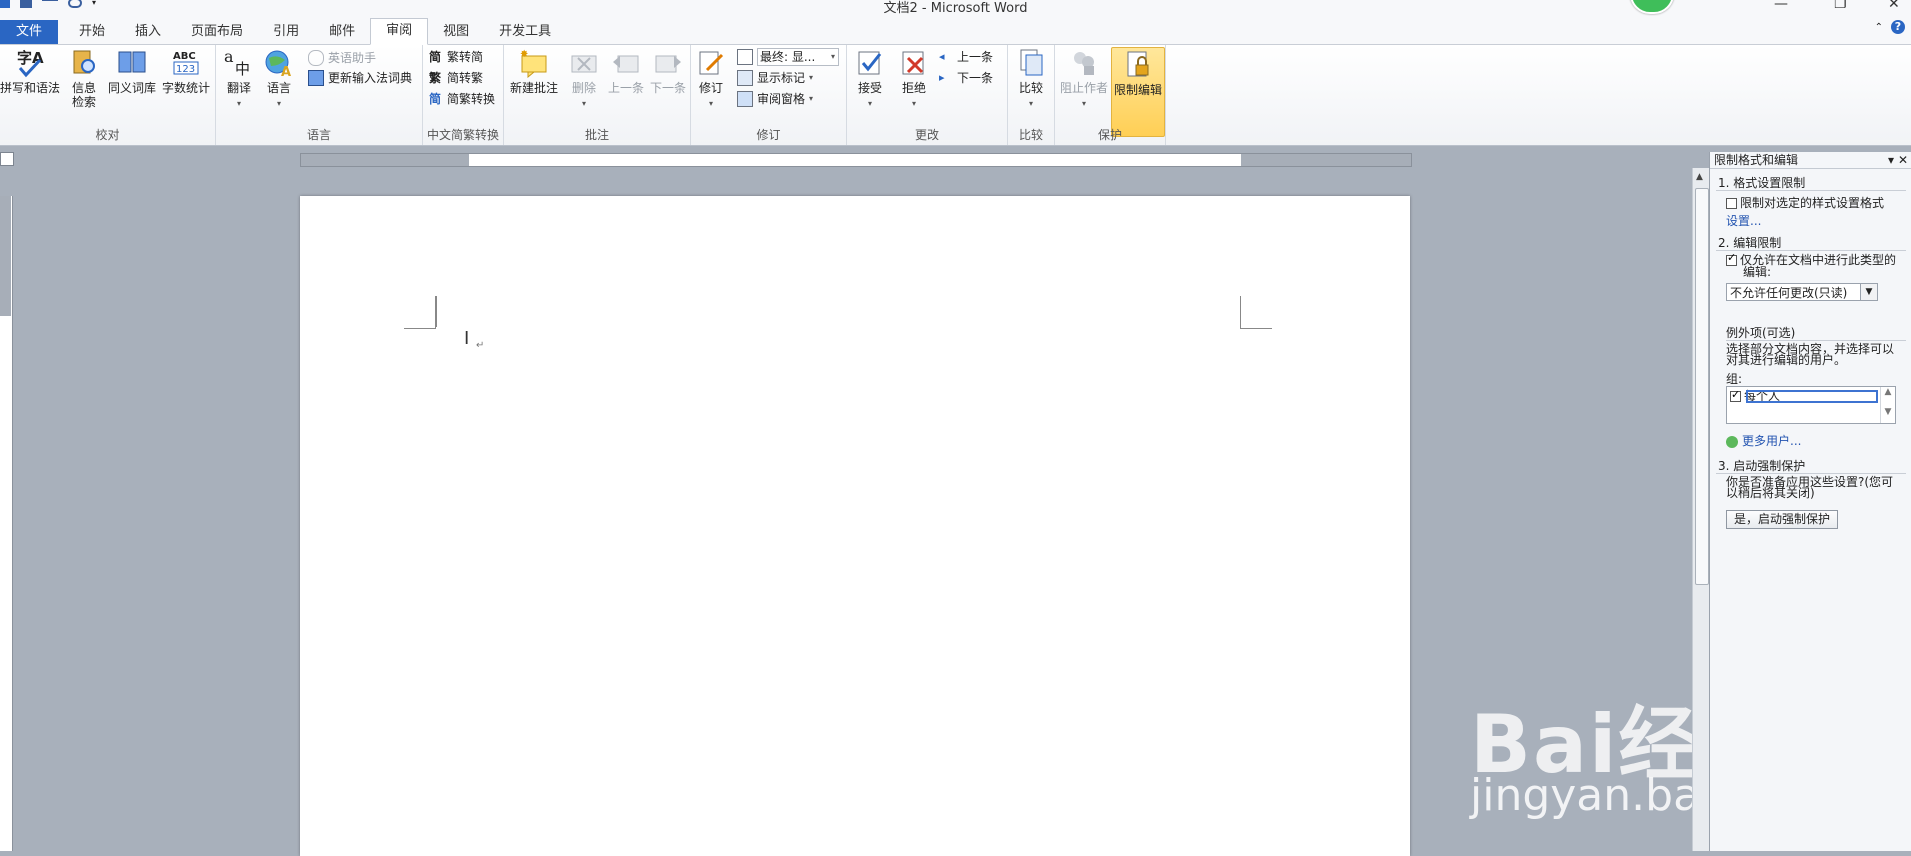 This screenshot has width=1911, height=856. What do you see at coordinates (92, 32) in the screenshot?
I see `tab-home: 开始` at bounding box center [92, 32].